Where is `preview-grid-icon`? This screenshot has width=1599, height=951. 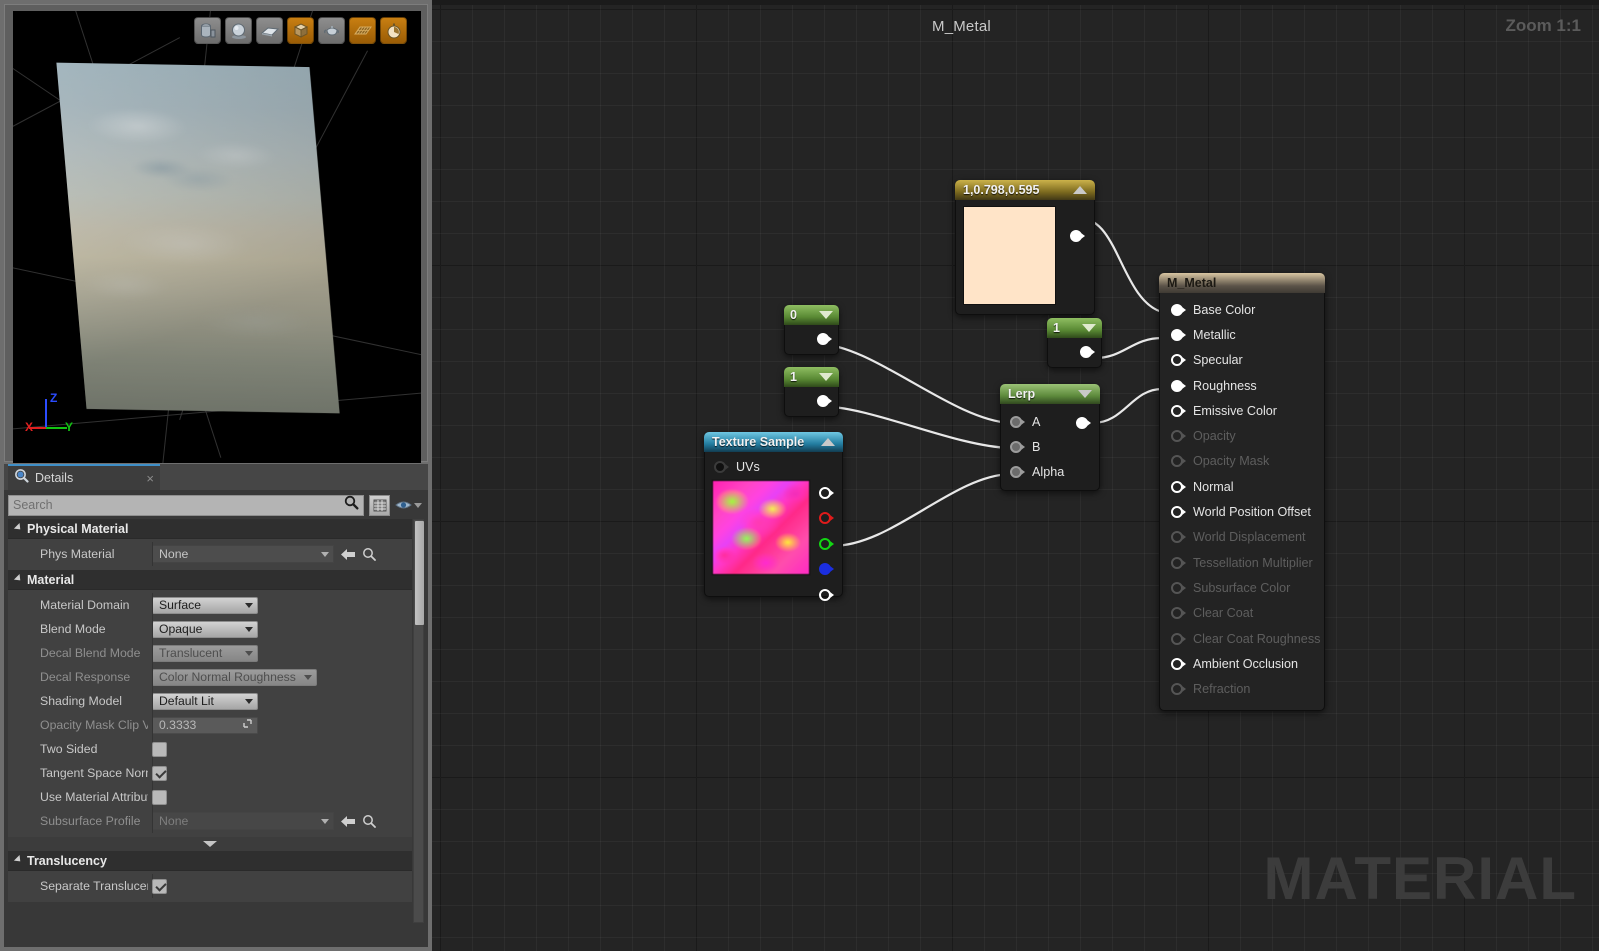 preview-grid-icon is located at coordinates (362, 30).